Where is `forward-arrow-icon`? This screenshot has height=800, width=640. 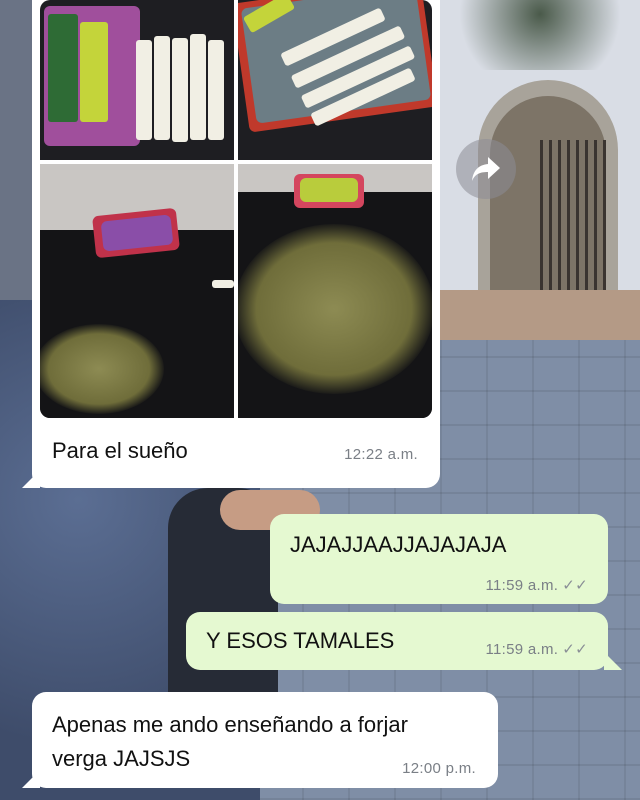 forward-arrow-icon is located at coordinates (486, 169).